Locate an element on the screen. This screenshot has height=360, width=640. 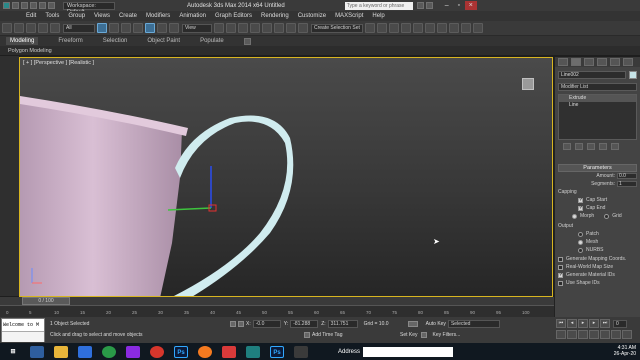
maximize-viewport-icon is located at coordinates (627, 334).